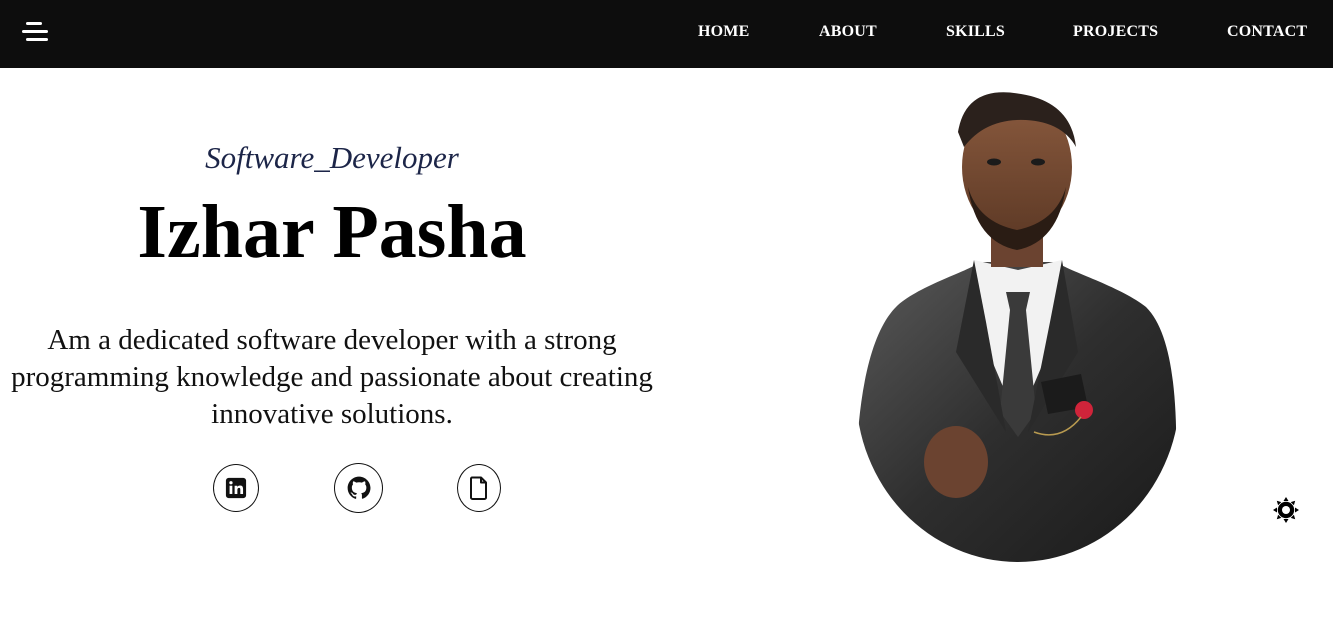  I want to click on linkedin-icon, so click(236, 488).